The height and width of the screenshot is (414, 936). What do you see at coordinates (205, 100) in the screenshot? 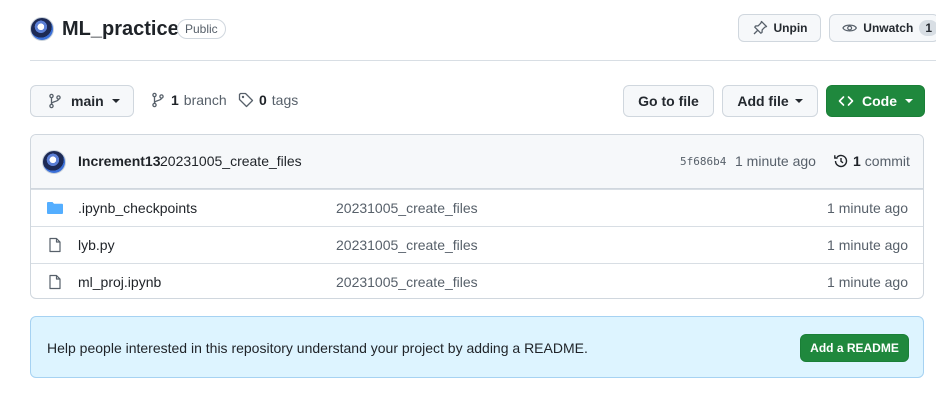
I see `branch-word: branch` at bounding box center [205, 100].